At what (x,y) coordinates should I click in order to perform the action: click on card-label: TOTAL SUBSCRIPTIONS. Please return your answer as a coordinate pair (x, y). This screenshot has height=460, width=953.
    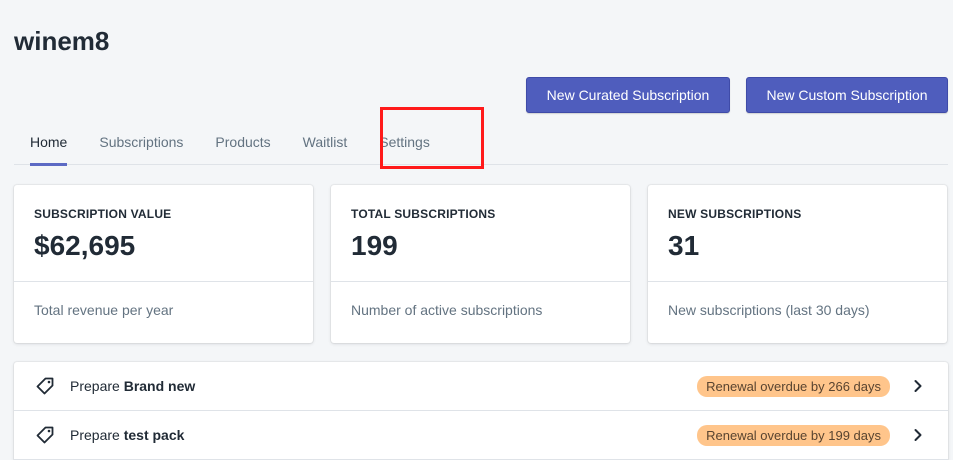
    Looking at the image, I should click on (423, 214).